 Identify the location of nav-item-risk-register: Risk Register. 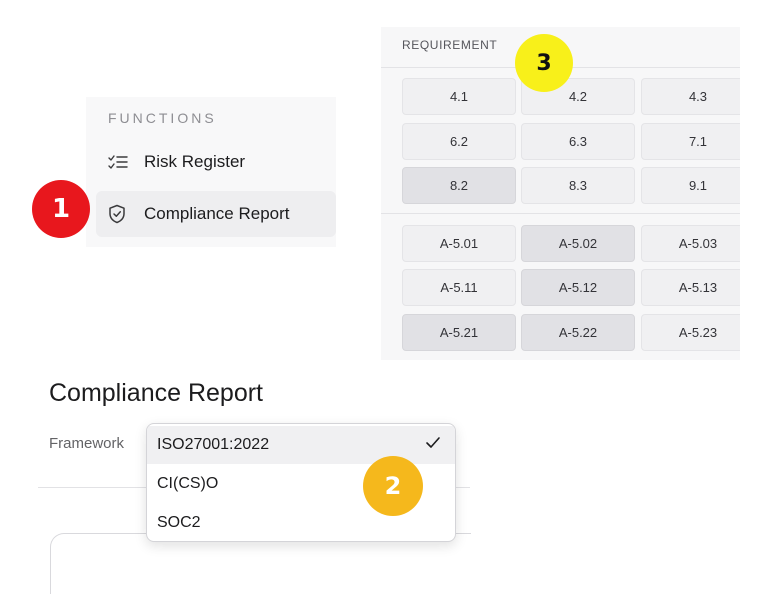
(216, 162).